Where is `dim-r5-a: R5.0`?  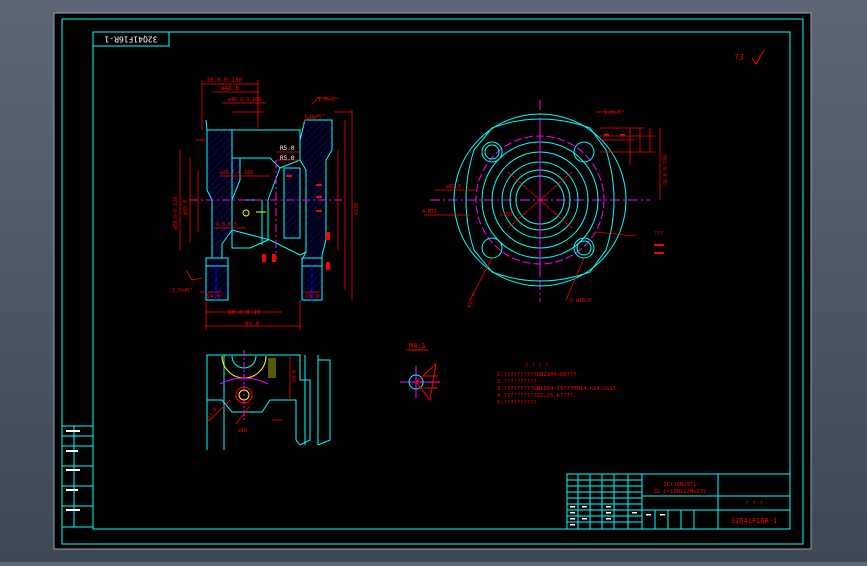
dim-r5-a: R5.0 is located at coordinates (287, 148).